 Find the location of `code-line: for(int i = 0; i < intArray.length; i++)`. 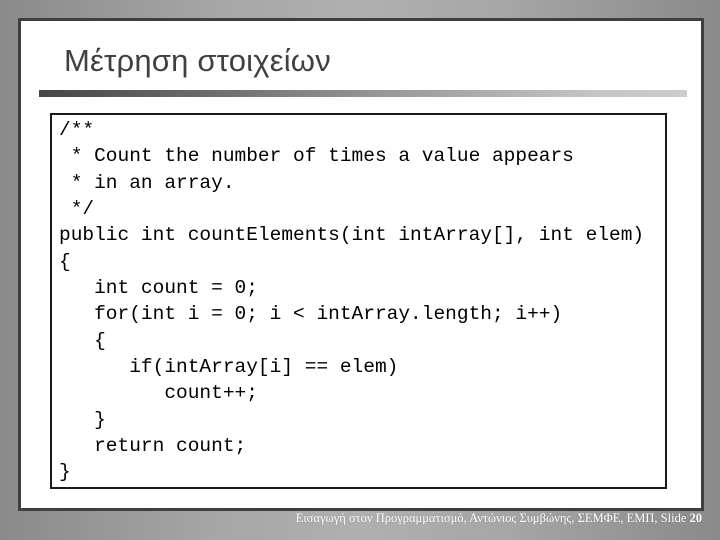

code-line: for(int i = 0; i < intArray.length; i++) is located at coordinates (311, 314).